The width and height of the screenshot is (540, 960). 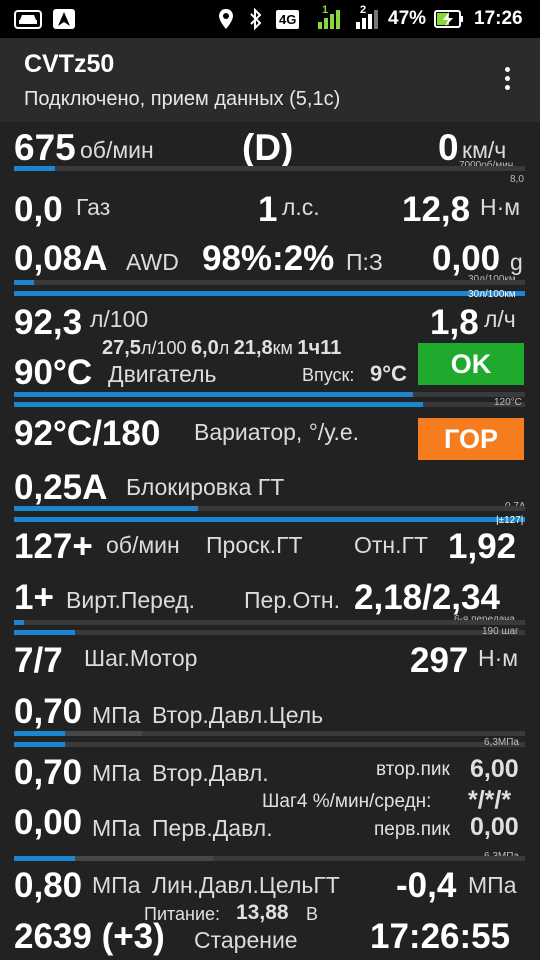 I want to click on trip-liters: 6,0, so click(x=204, y=348).